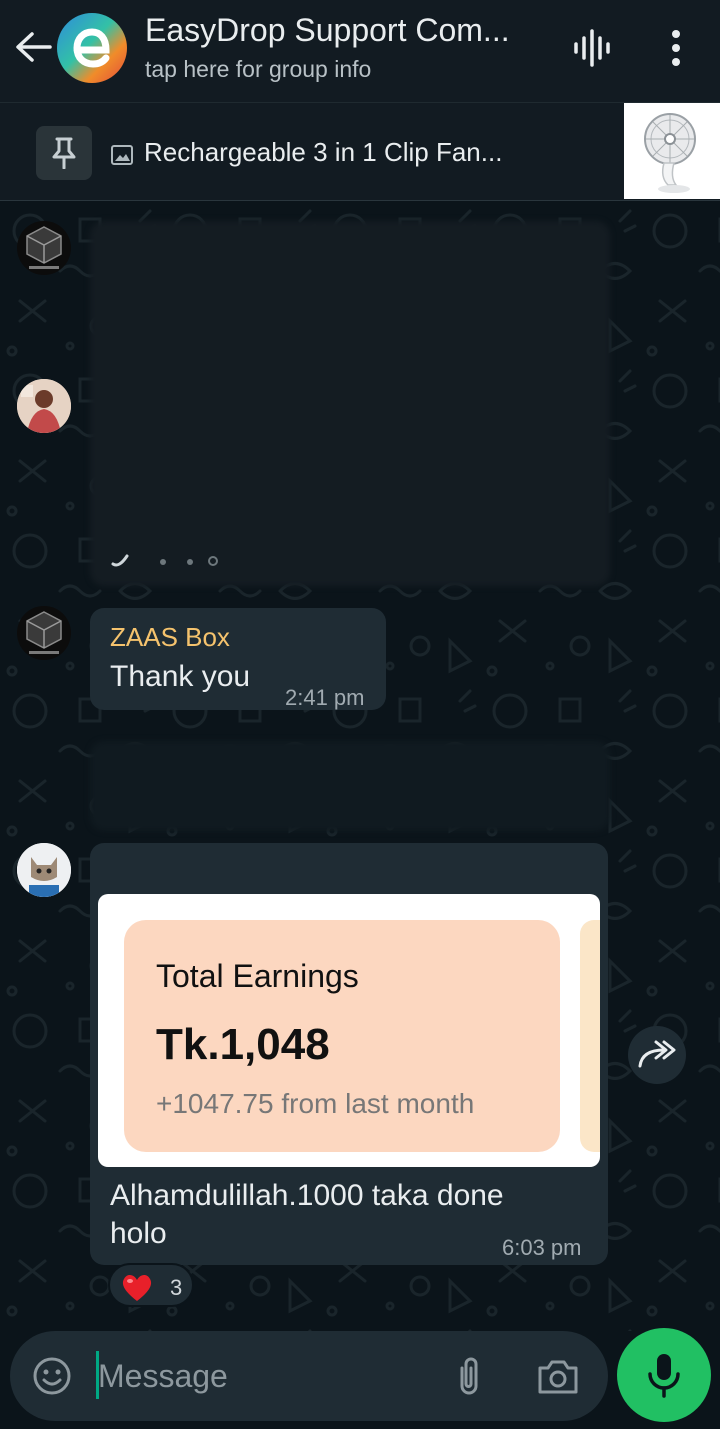 The width and height of the screenshot is (720, 1429). I want to click on message-composer, so click(309, 1376).